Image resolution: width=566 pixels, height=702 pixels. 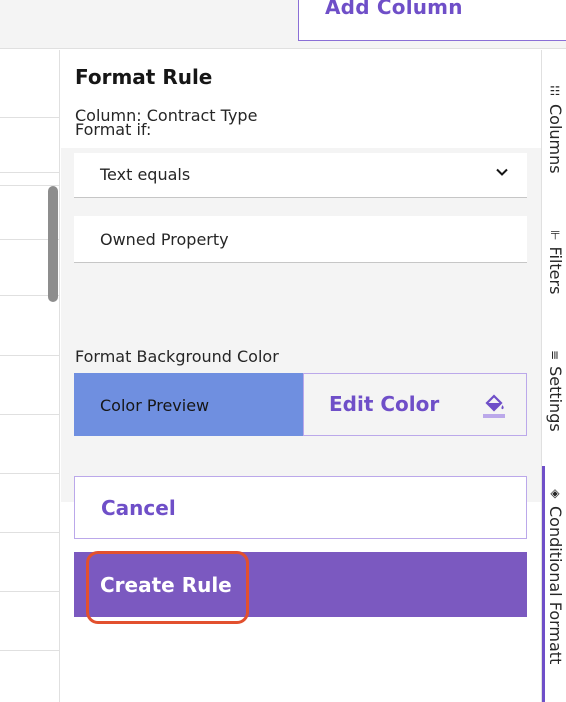 I want to click on filter-icon: ⊩, so click(x=555, y=235).